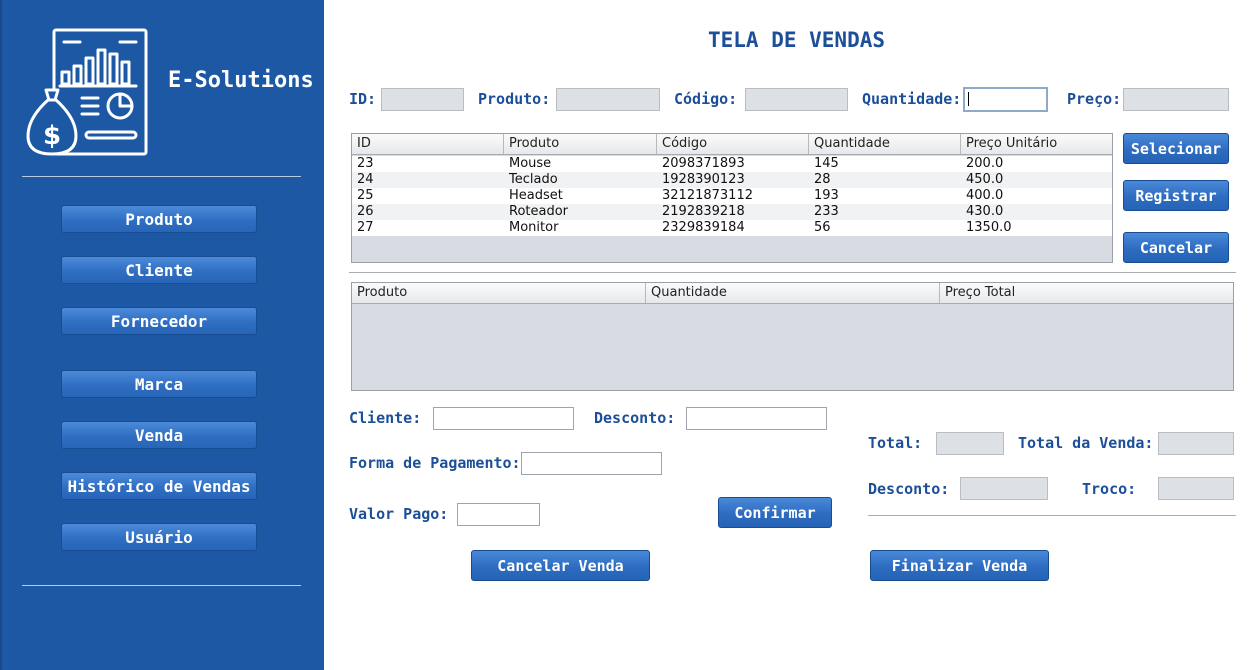  I want to click on table-row: 25 Headset 32121873112 193 400.0, so click(732, 196).